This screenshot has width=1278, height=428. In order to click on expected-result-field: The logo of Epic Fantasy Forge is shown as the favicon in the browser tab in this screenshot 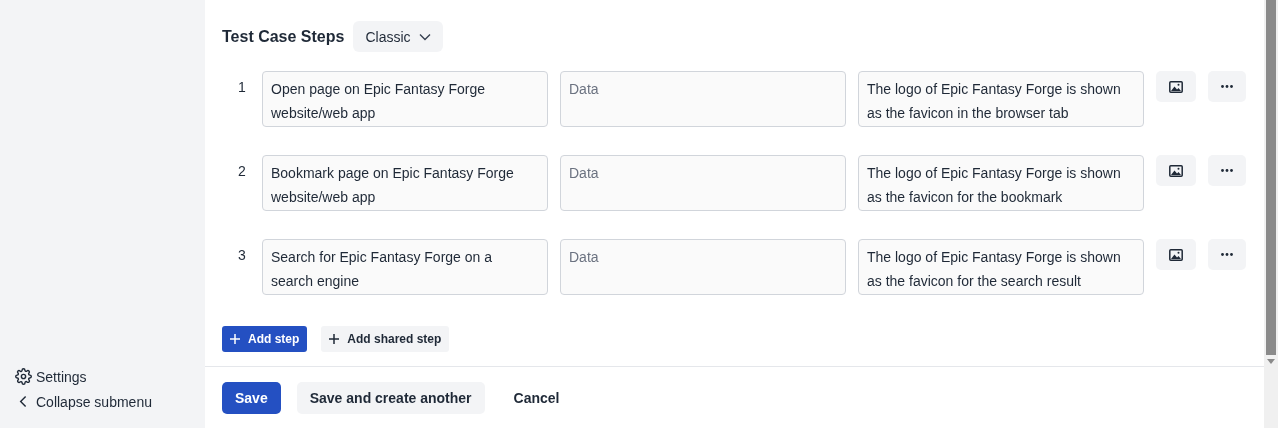, I will do `click(1001, 99)`.